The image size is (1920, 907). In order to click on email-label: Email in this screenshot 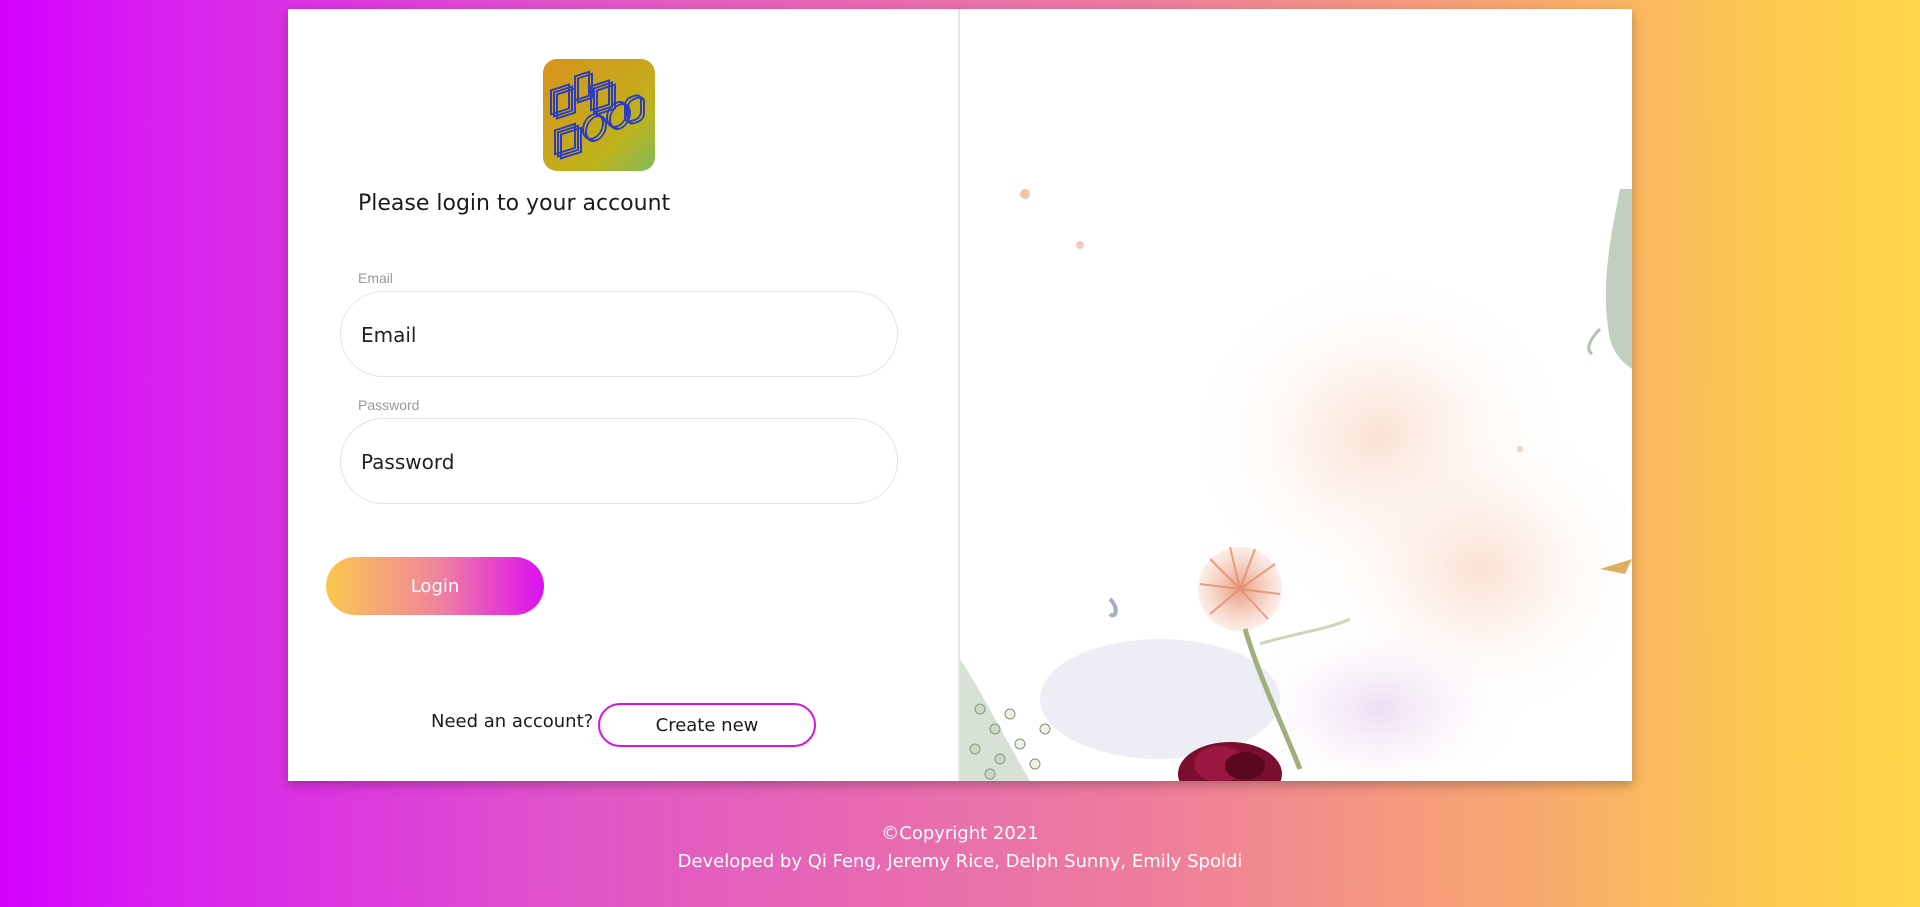, I will do `click(376, 278)`.